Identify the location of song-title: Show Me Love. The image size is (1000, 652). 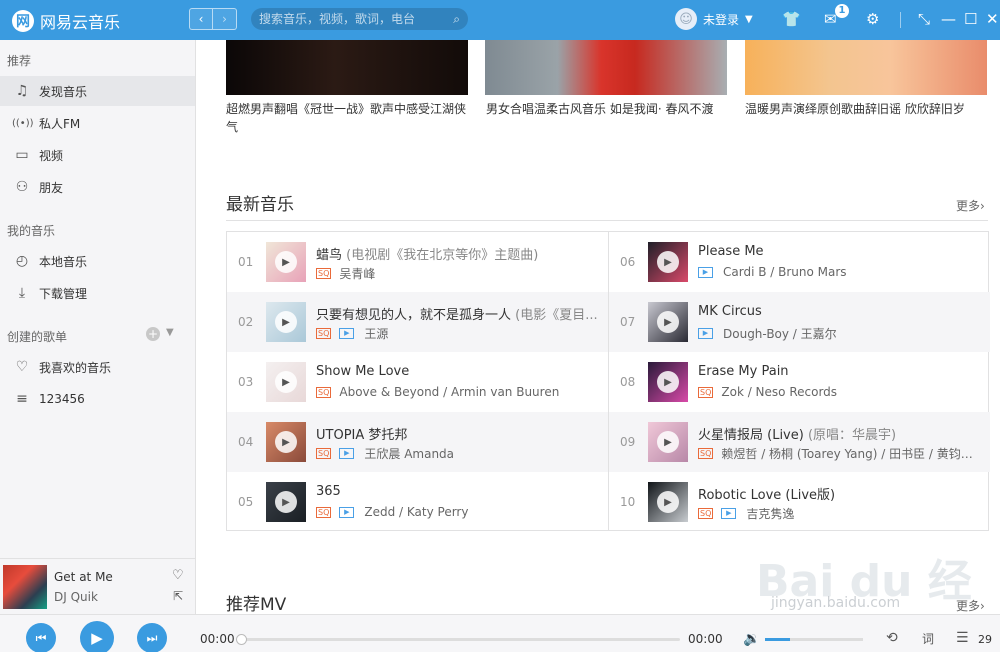
(457, 371).